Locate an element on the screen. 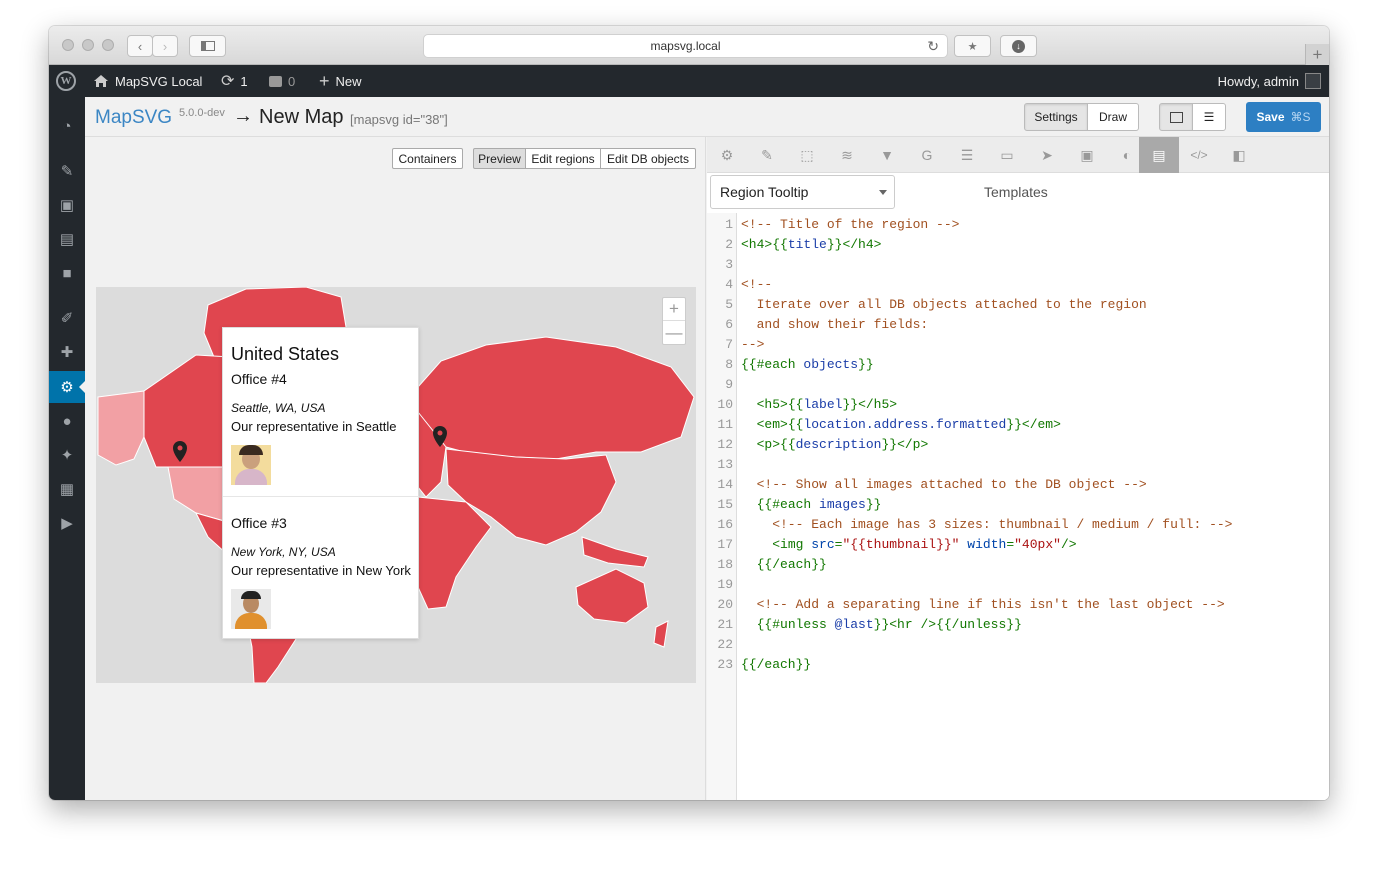  sidebar-item-collapse: ▶ is located at coordinates (67, 523).